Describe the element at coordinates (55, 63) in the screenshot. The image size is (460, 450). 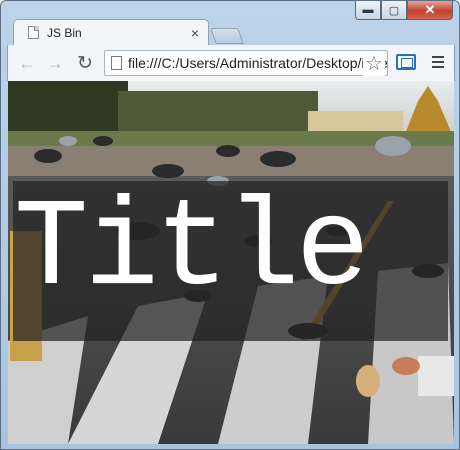
I see `forward-button: →` at that location.